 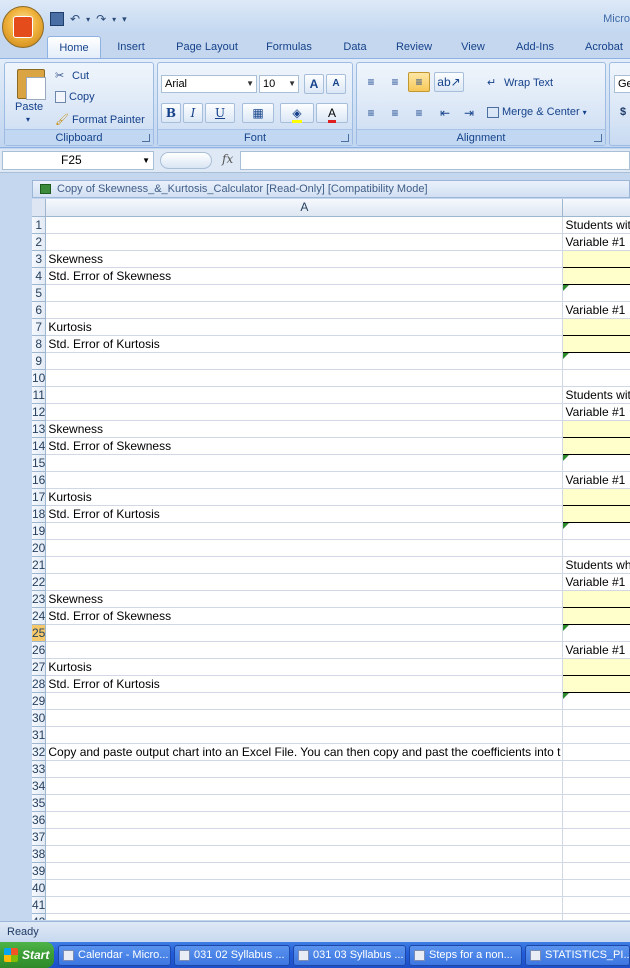 What do you see at coordinates (39, 871) in the screenshot?
I see `row-header: 39` at bounding box center [39, 871].